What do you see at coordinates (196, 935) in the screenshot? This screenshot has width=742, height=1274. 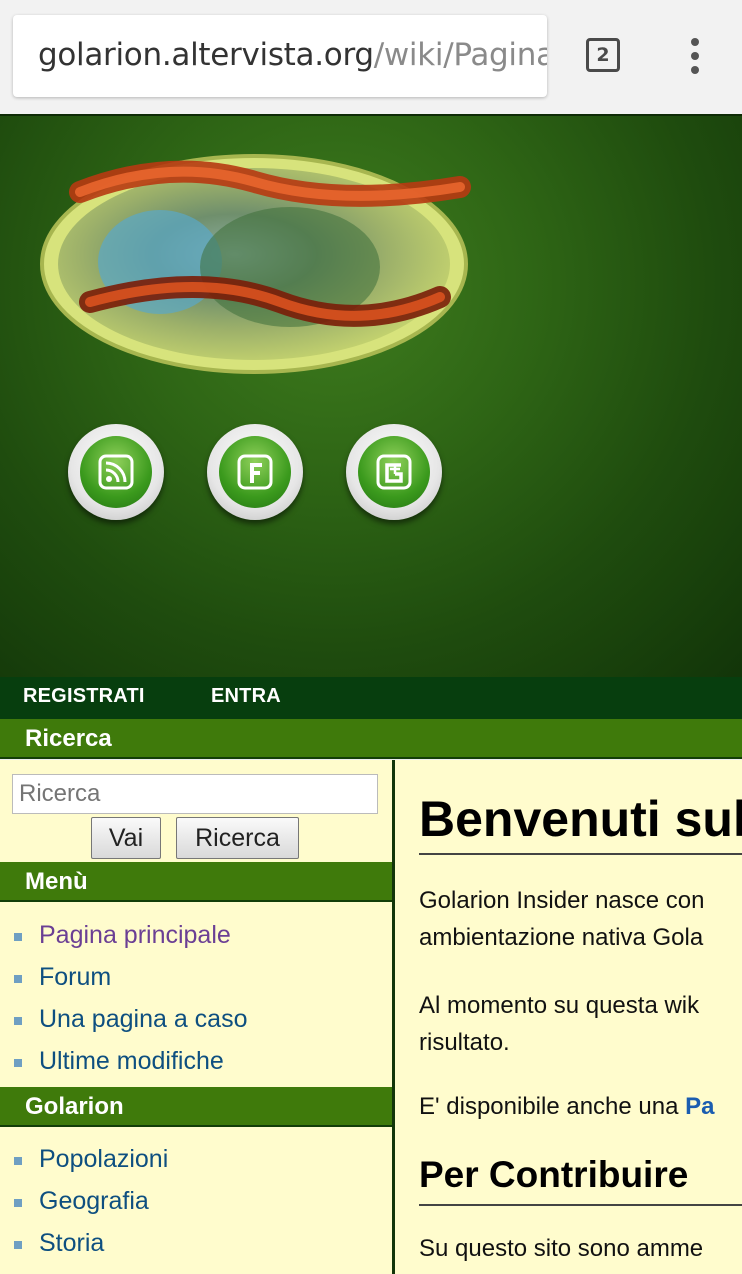 I see `nav-item-main-page: Pagina principale` at bounding box center [196, 935].